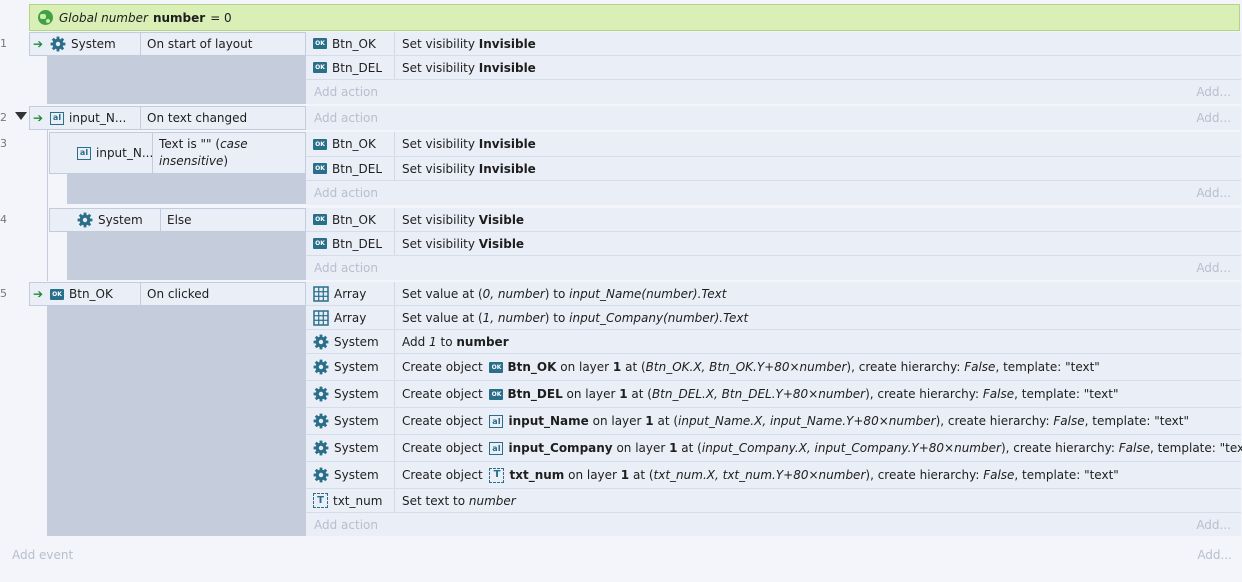 The width and height of the screenshot is (1242, 582). Describe the element at coordinates (746, 367) in the screenshot. I see `pos: Btn_OK.X, Btn_OK.Y+80×number` at that location.